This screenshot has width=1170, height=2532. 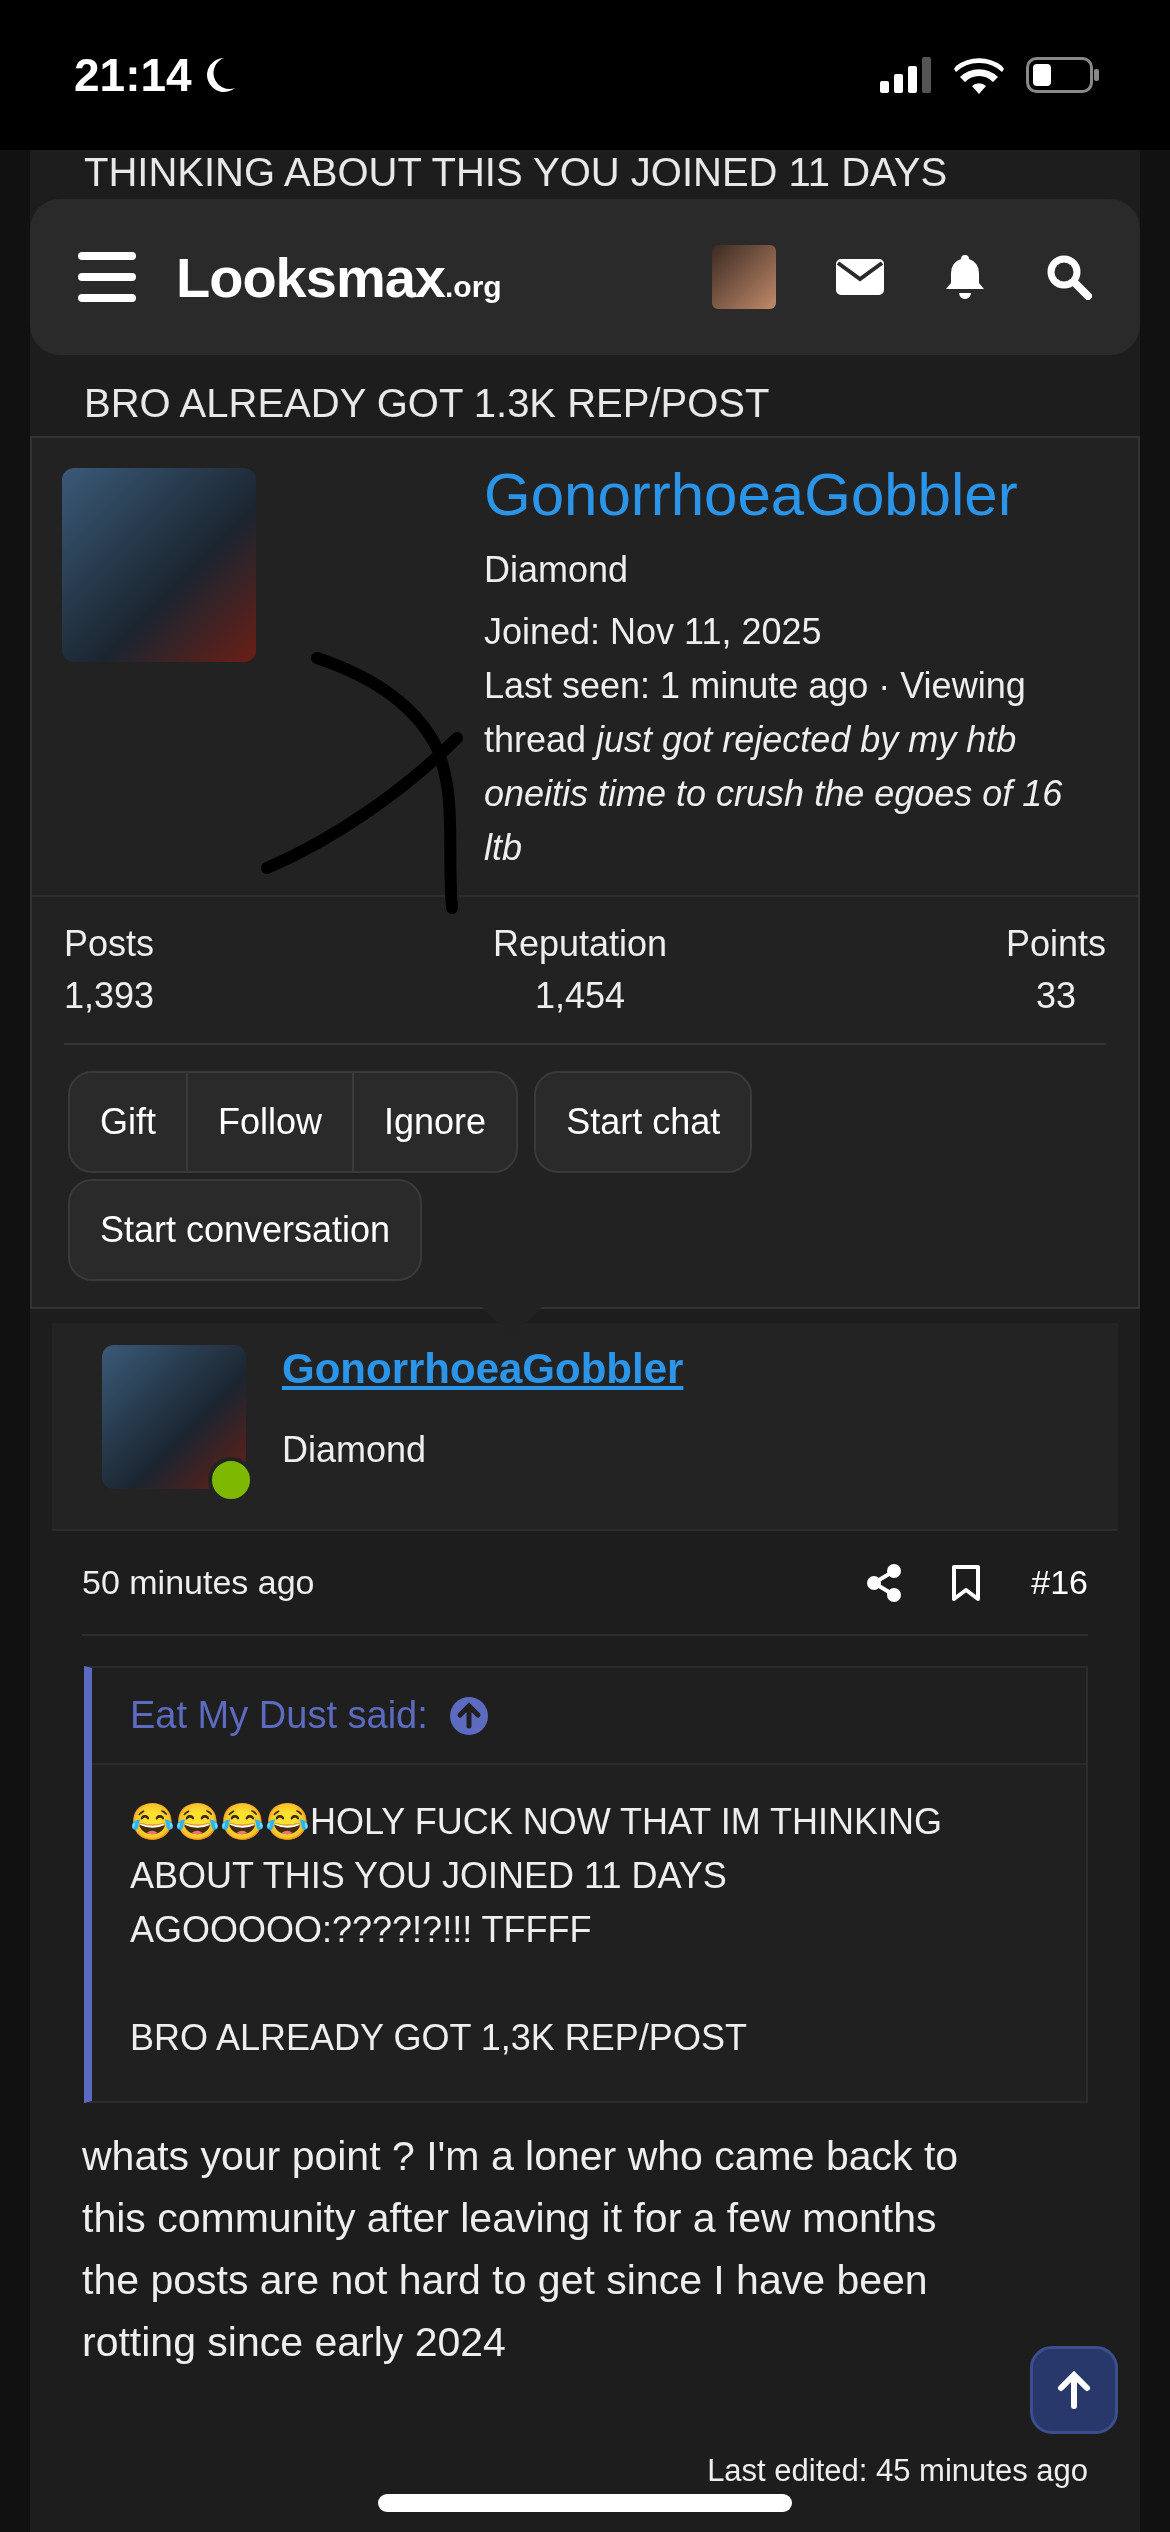 I want to click on last-edited-text: Last edited: 45 minutes ago, so click(x=897, y=2471).